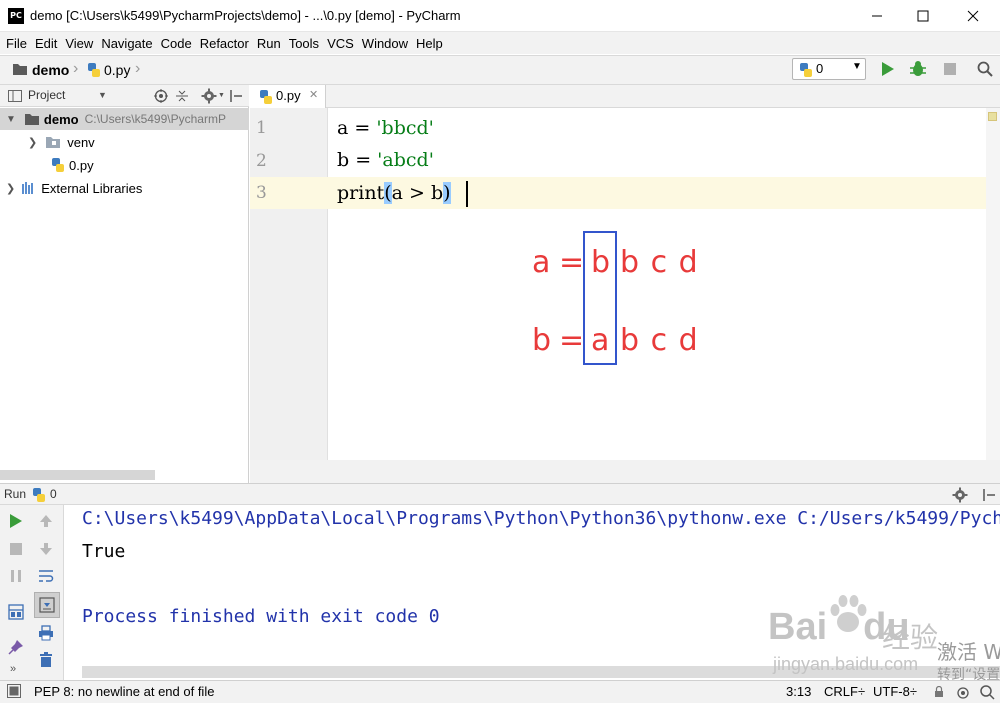 This screenshot has height=703, width=1000. What do you see at coordinates (987, 692) in the screenshot?
I see `event-log-icon` at bounding box center [987, 692].